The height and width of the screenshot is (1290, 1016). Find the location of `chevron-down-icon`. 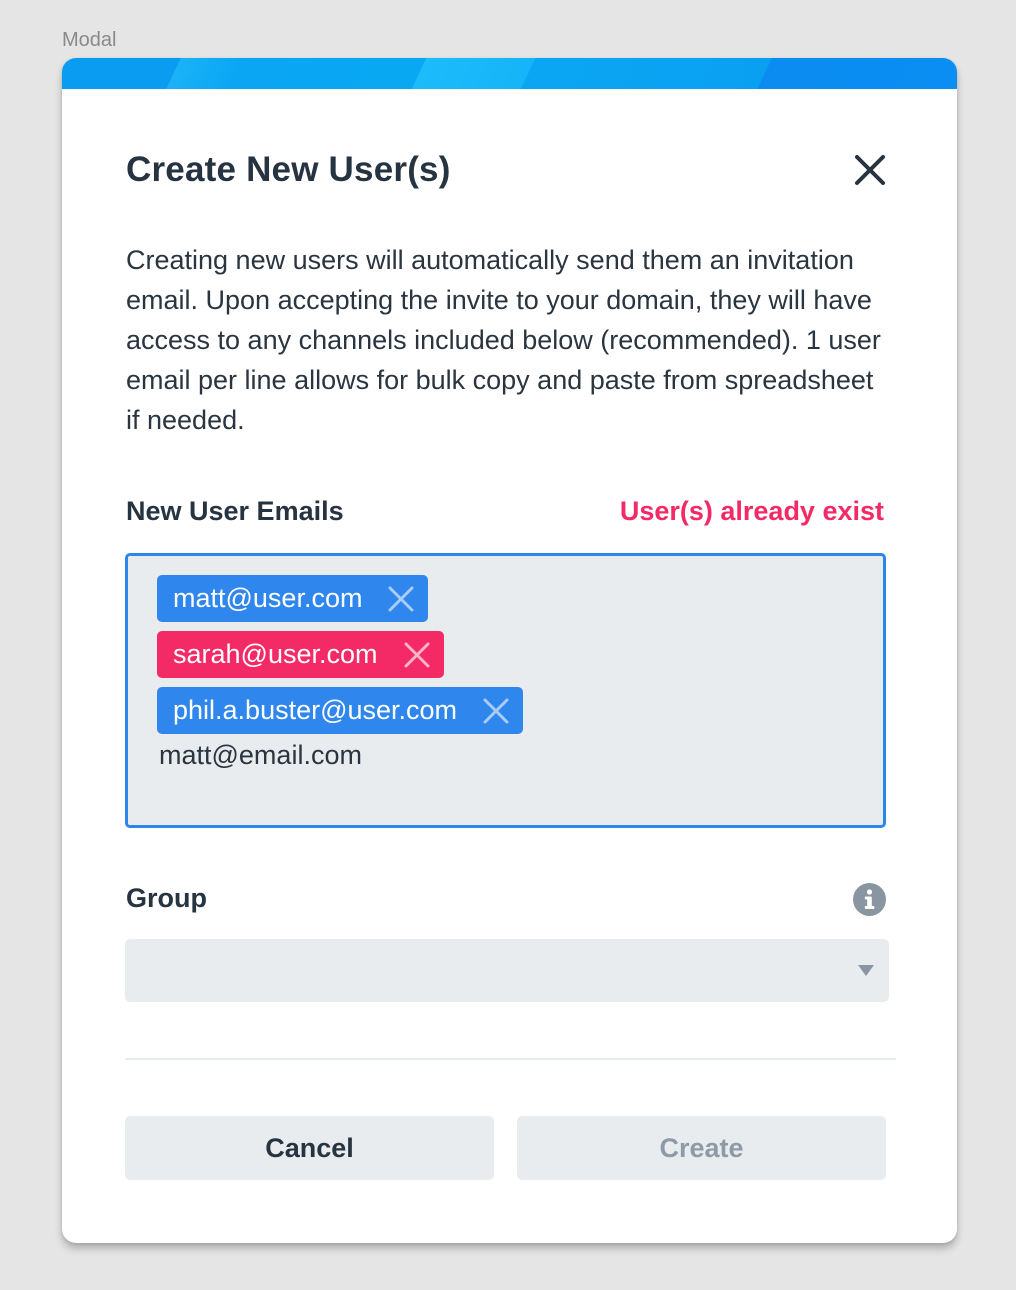

chevron-down-icon is located at coordinates (866, 970).